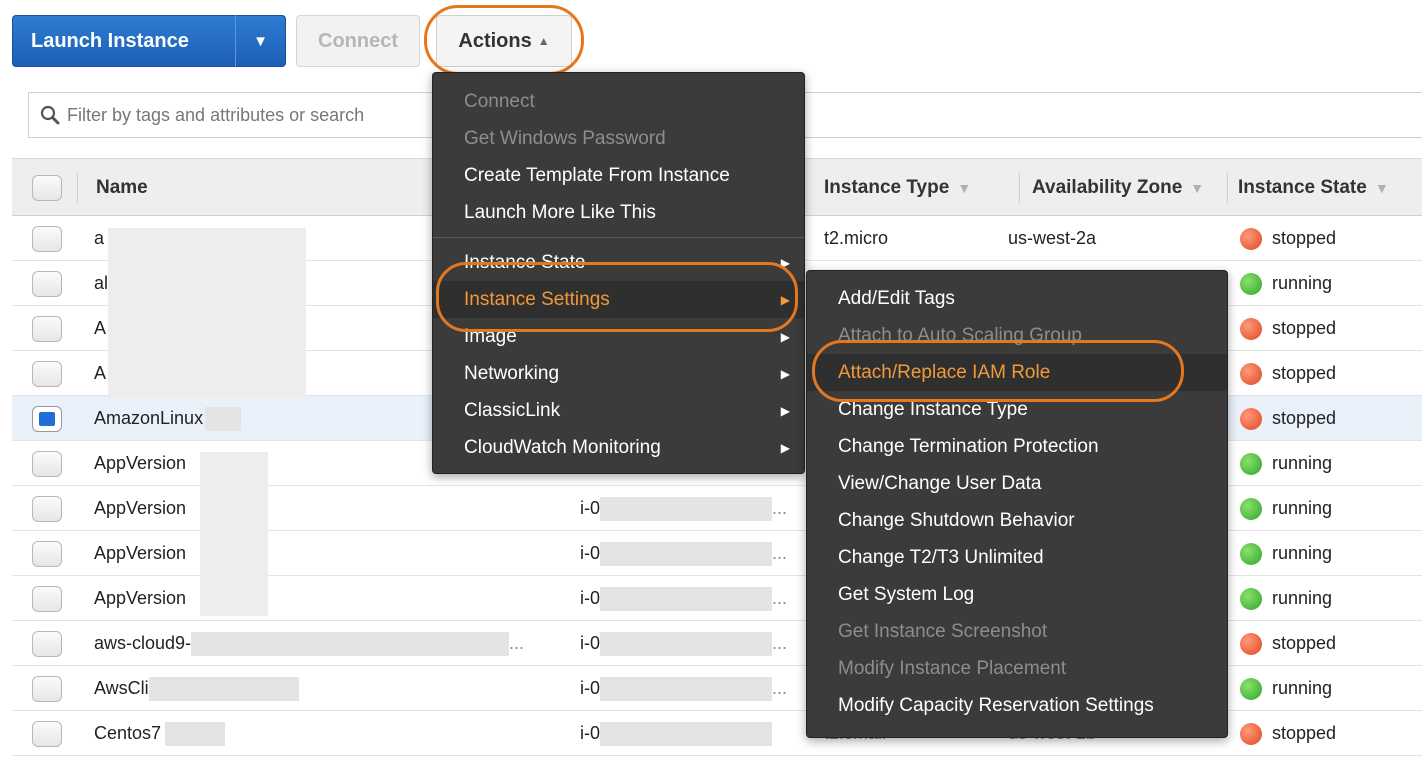 This screenshot has height=766, width=1422. Describe the element at coordinates (260, 41) in the screenshot. I see `caret-down-icon: ▼` at that location.